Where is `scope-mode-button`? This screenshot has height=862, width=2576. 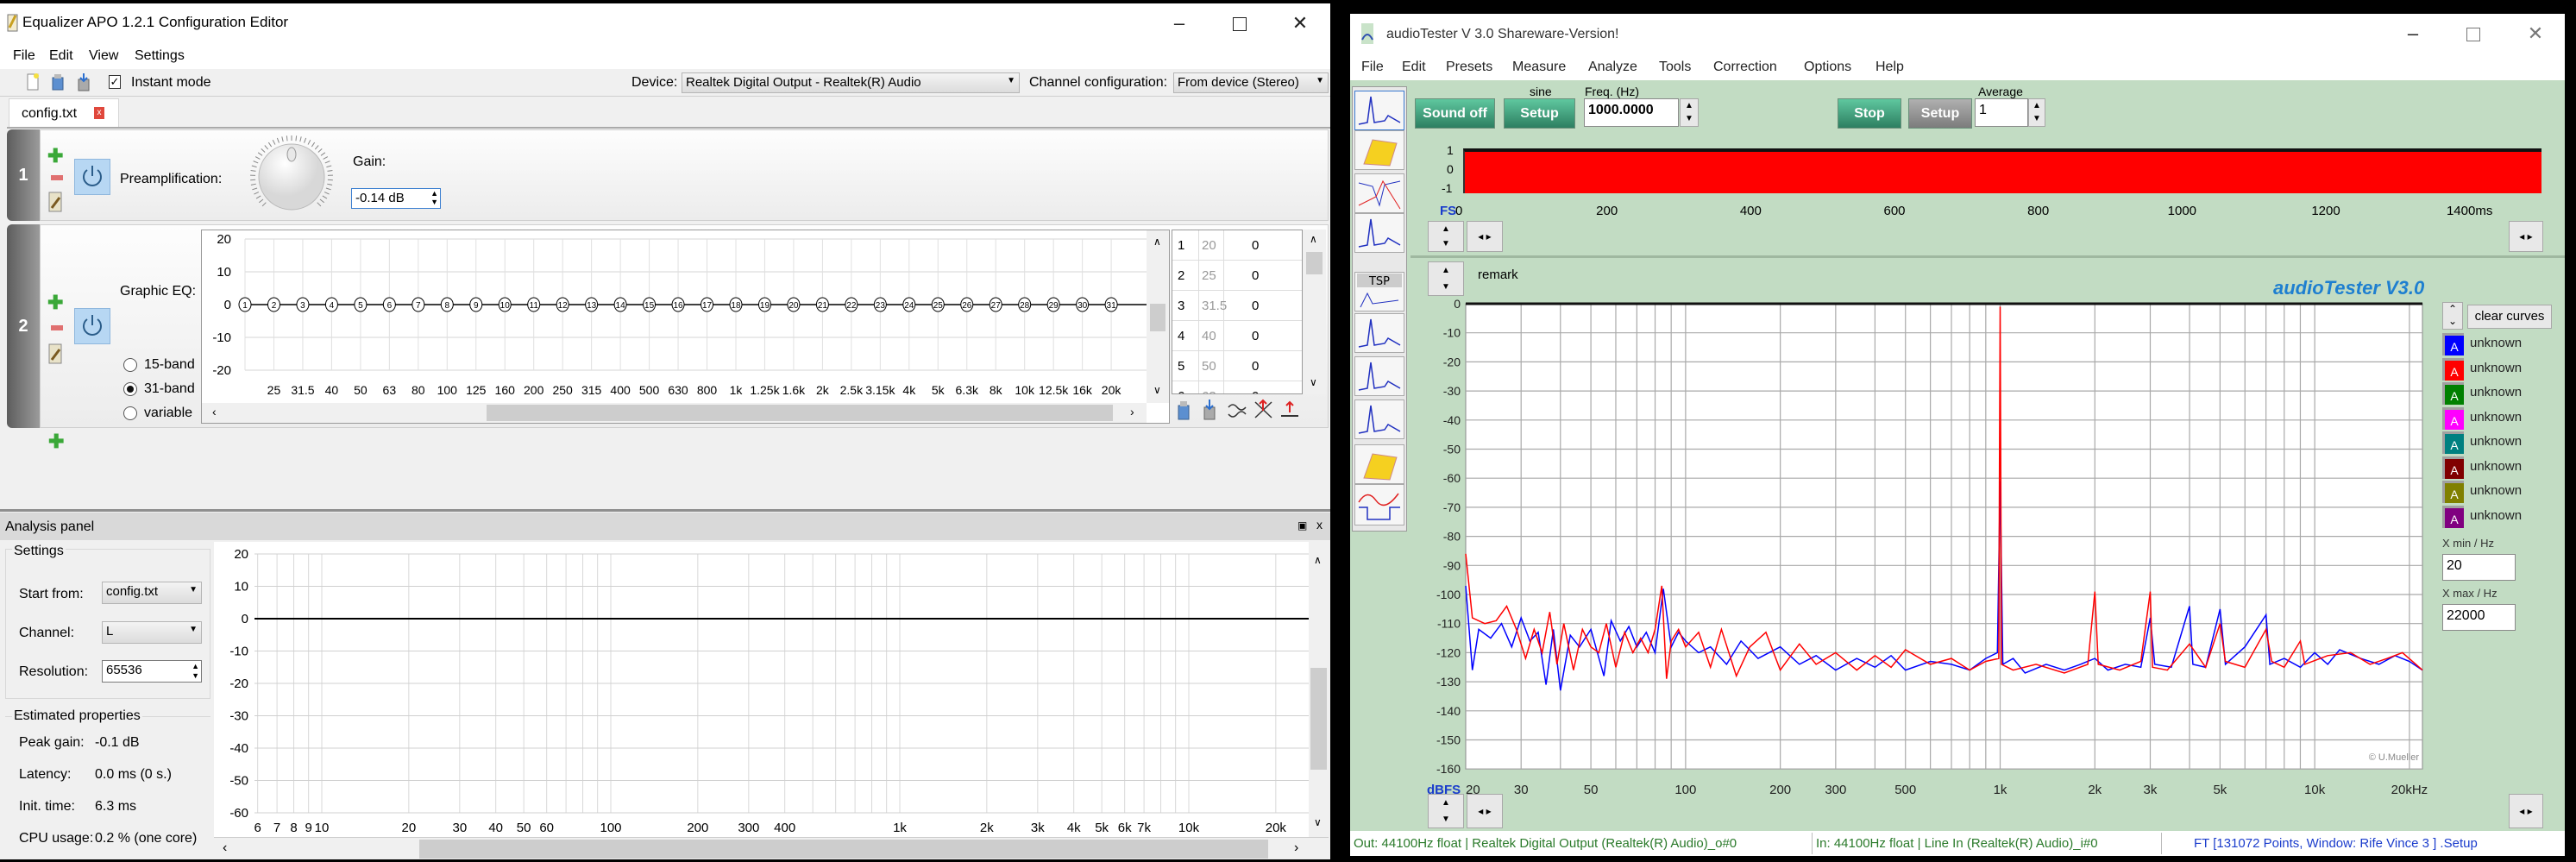 scope-mode-button is located at coordinates (1379, 504).